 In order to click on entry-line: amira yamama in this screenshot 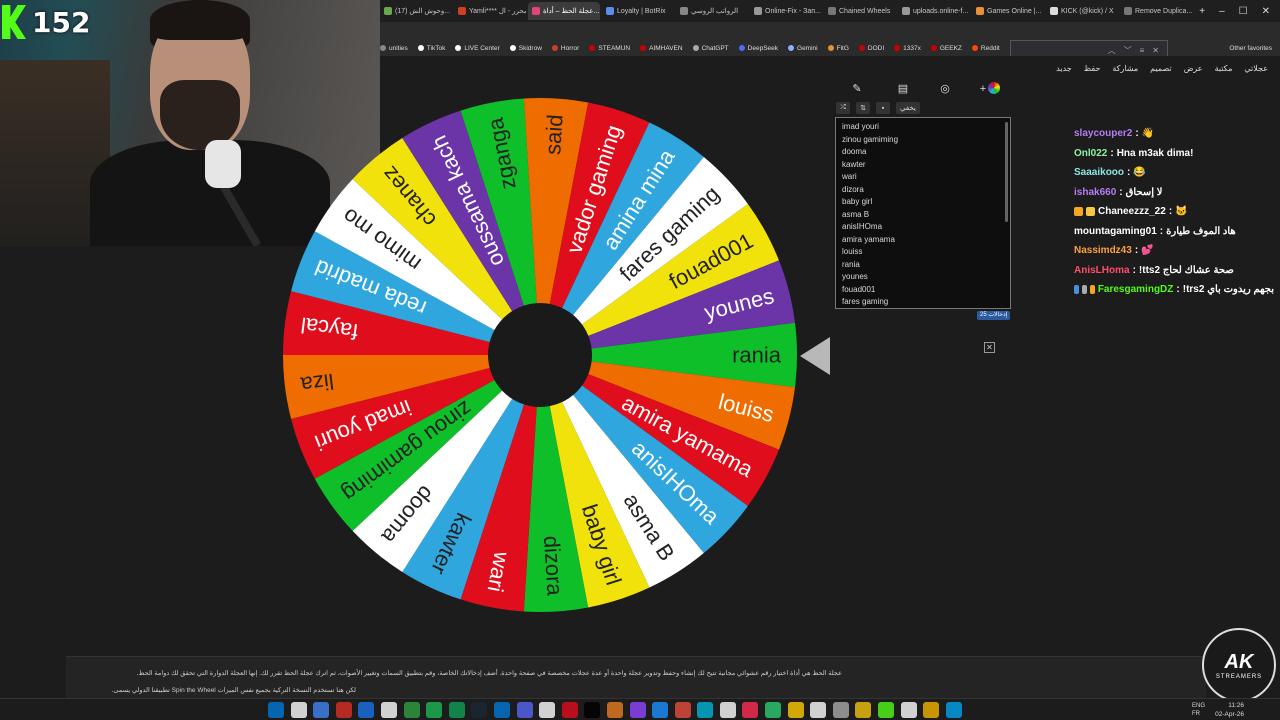, I will do `click(868, 239)`.